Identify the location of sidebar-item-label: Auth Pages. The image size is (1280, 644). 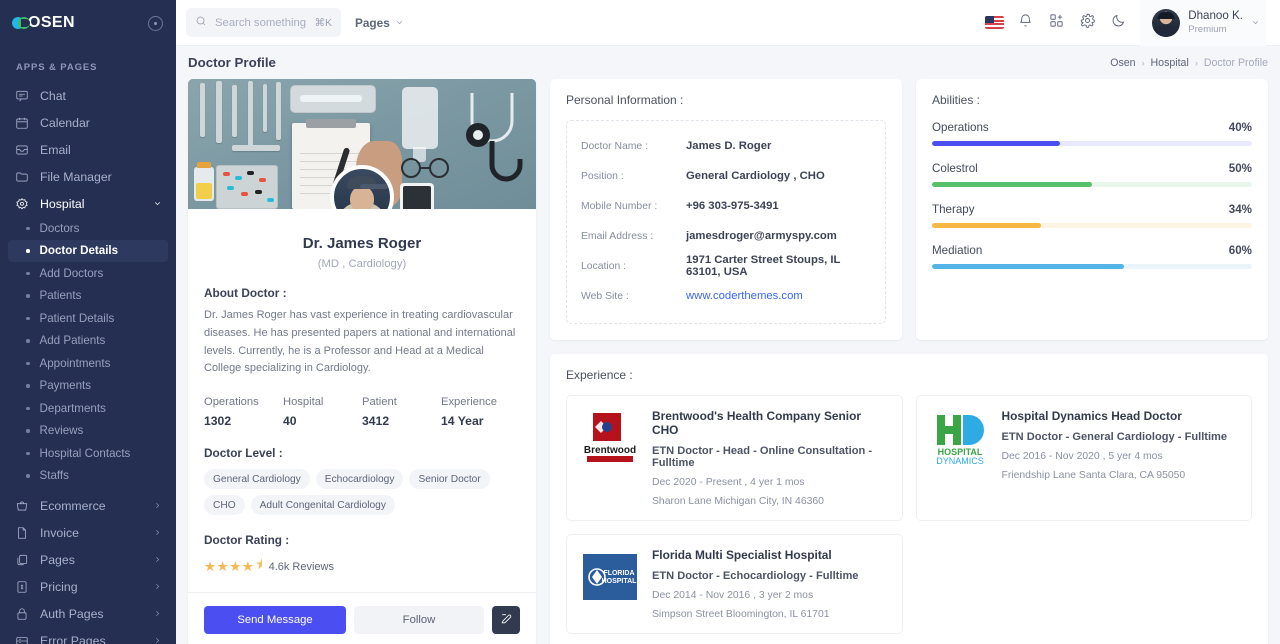
(72, 613).